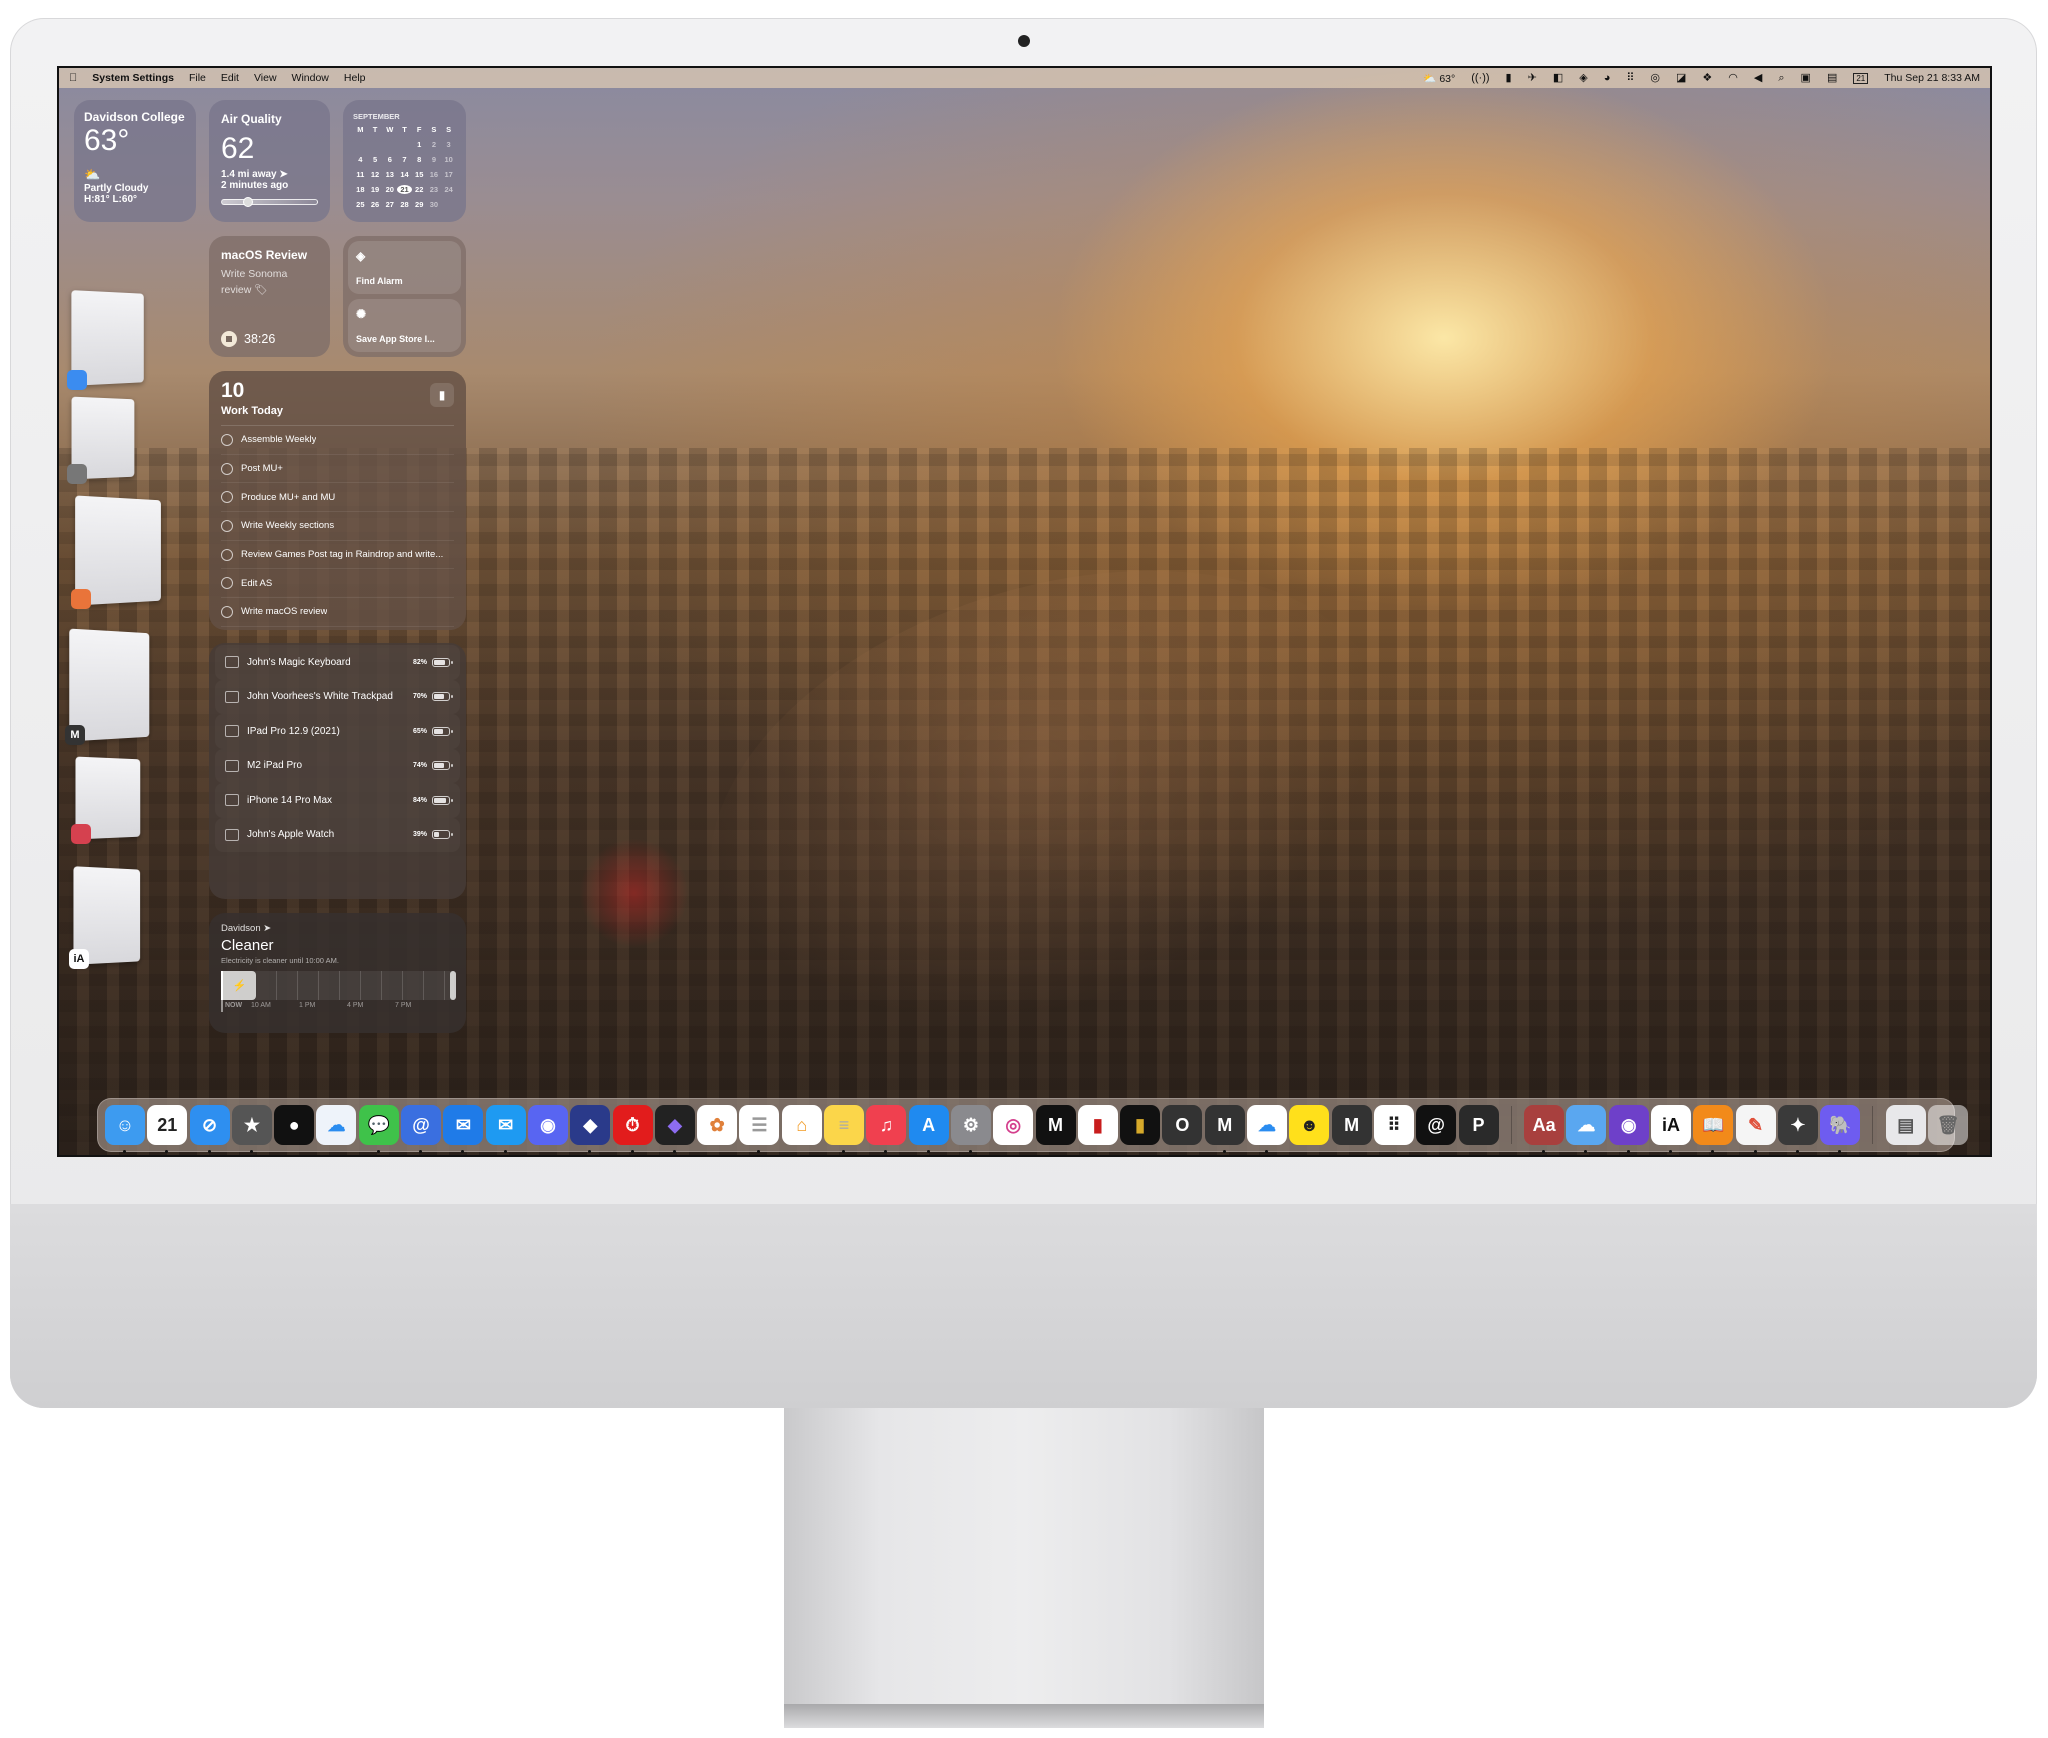  Describe the element at coordinates (1781, 78) in the screenshot. I see `search-icon: ⌕` at that location.